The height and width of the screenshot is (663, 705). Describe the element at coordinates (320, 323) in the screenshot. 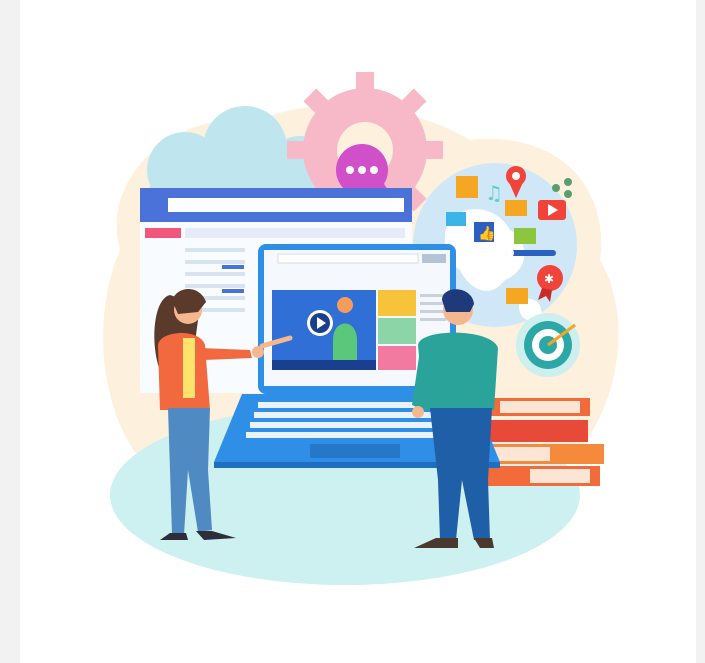

I see `play-button-icon` at that location.